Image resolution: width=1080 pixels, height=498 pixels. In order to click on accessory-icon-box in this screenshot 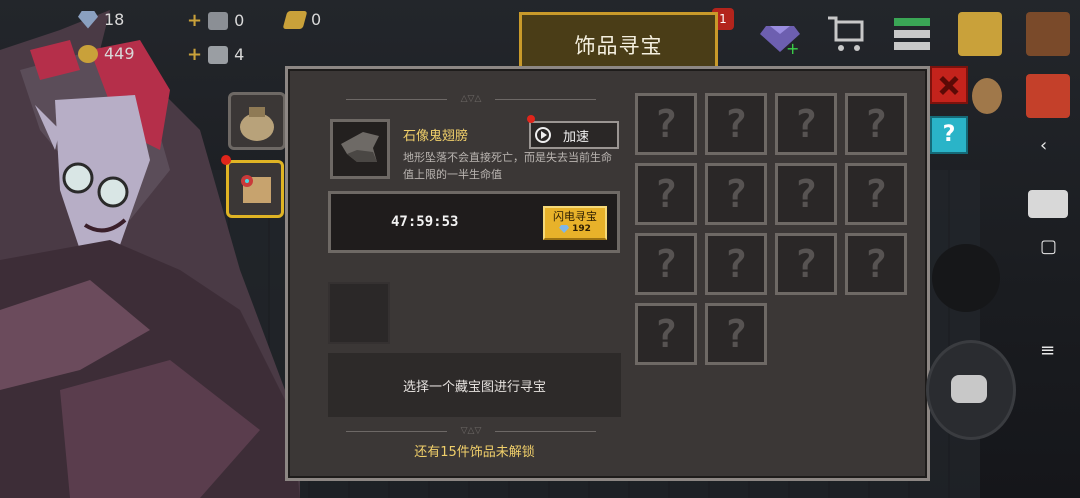, I will do `click(360, 149)`.